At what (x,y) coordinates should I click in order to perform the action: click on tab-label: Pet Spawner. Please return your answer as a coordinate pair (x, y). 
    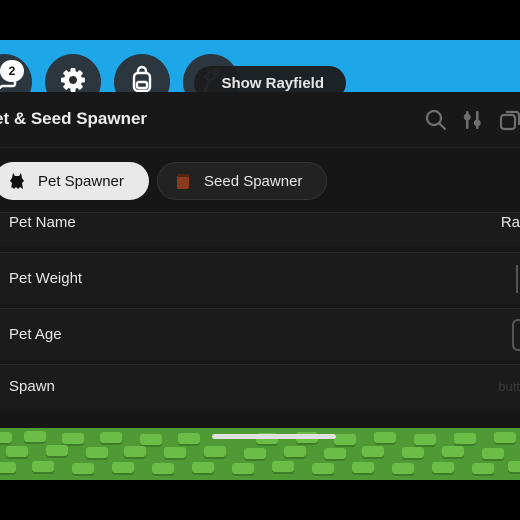
    Looking at the image, I should click on (81, 181).